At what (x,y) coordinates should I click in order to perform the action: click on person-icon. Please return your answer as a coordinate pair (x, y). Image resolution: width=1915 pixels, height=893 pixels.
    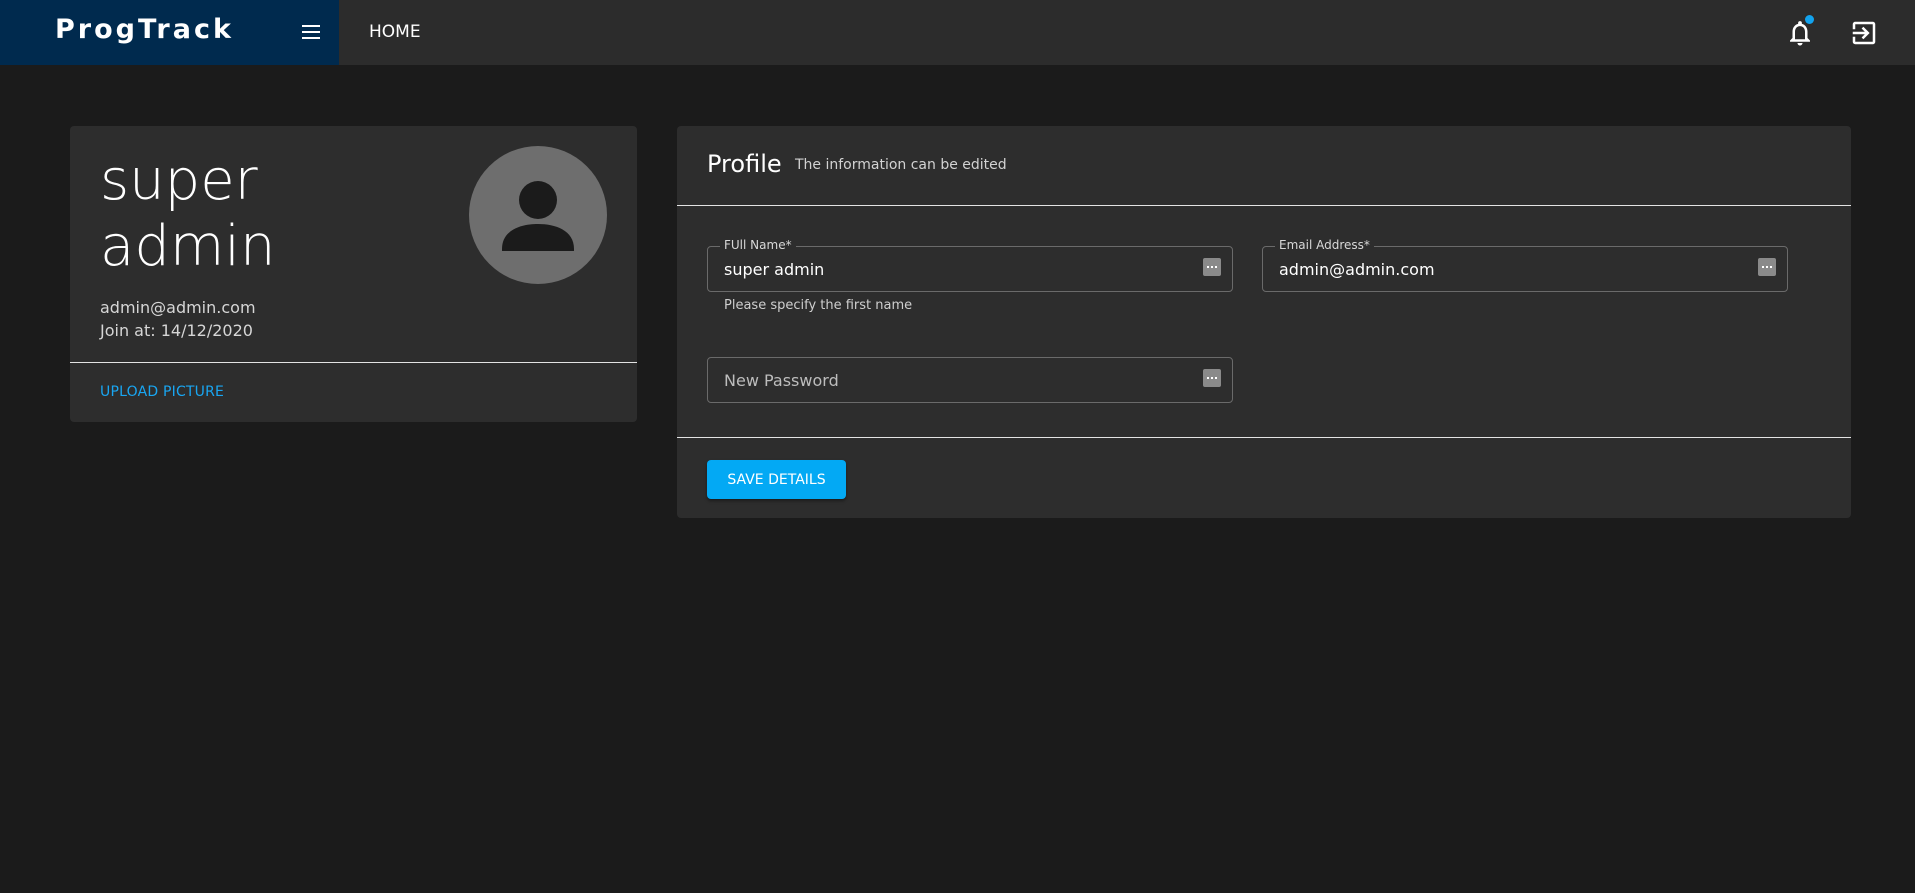
    Looking at the image, I should click on (538, 216).